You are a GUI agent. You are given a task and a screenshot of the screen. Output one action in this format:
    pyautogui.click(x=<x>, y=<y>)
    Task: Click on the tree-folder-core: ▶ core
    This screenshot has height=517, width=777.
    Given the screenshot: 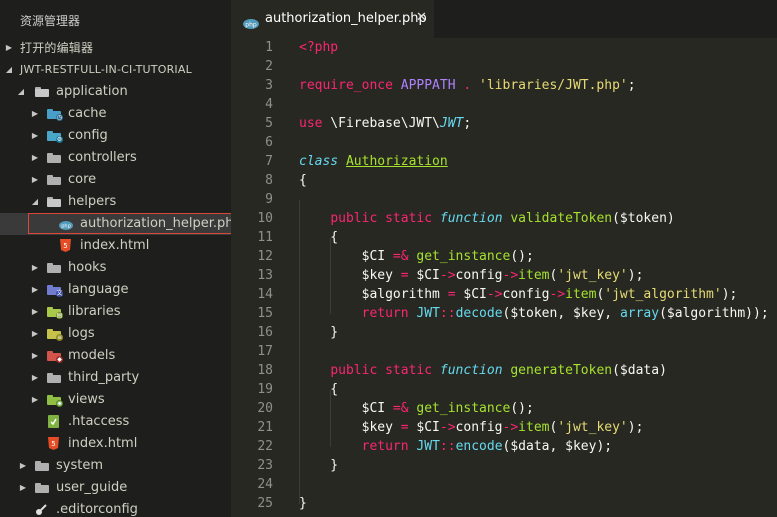 What is the action you would take?
    pyautogui.click(x=115, y=180)
    